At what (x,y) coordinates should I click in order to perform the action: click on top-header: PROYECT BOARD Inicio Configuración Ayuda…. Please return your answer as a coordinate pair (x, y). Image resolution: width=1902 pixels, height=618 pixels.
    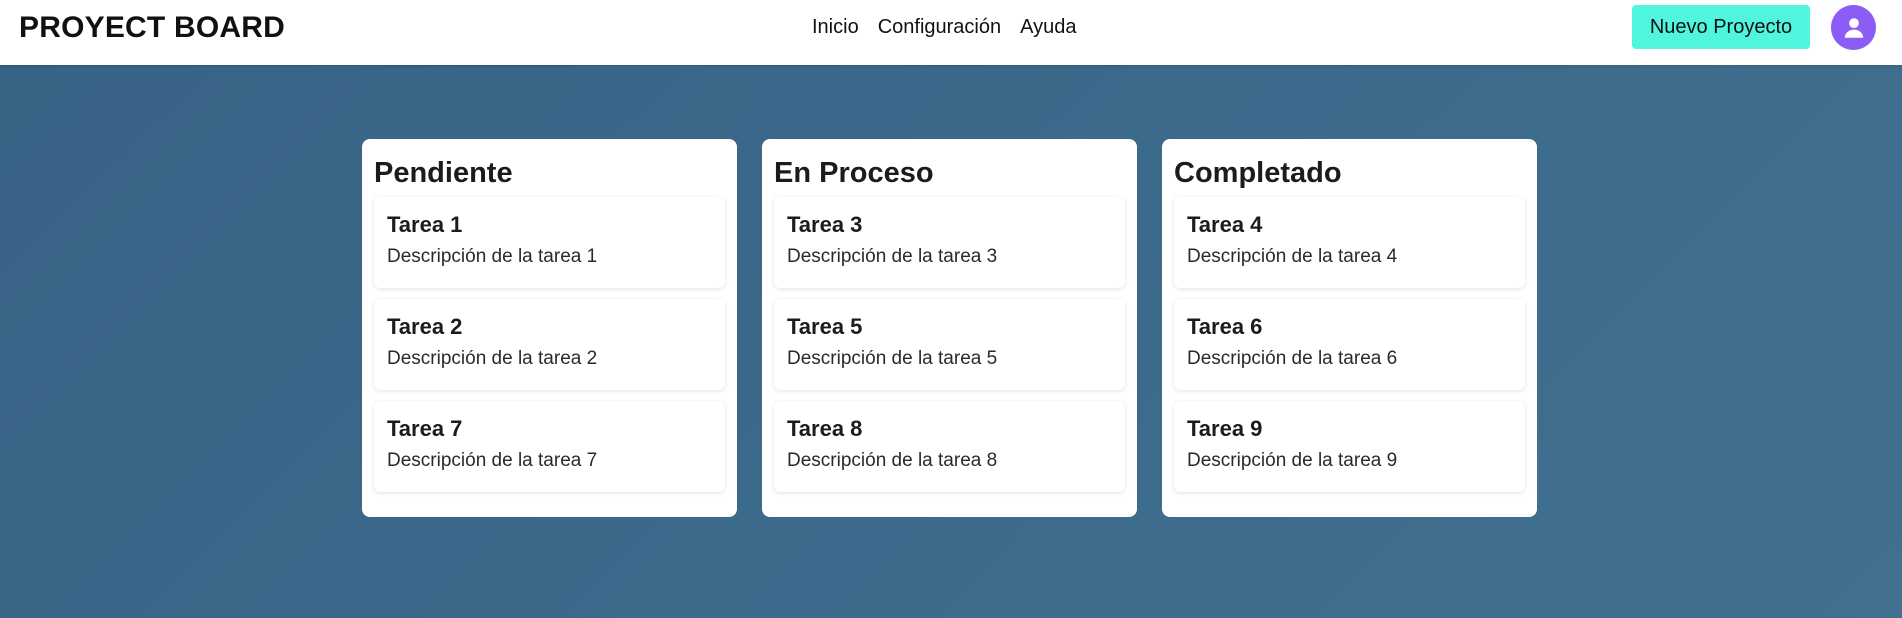
    Looking at the image, I should click on (951, 32).